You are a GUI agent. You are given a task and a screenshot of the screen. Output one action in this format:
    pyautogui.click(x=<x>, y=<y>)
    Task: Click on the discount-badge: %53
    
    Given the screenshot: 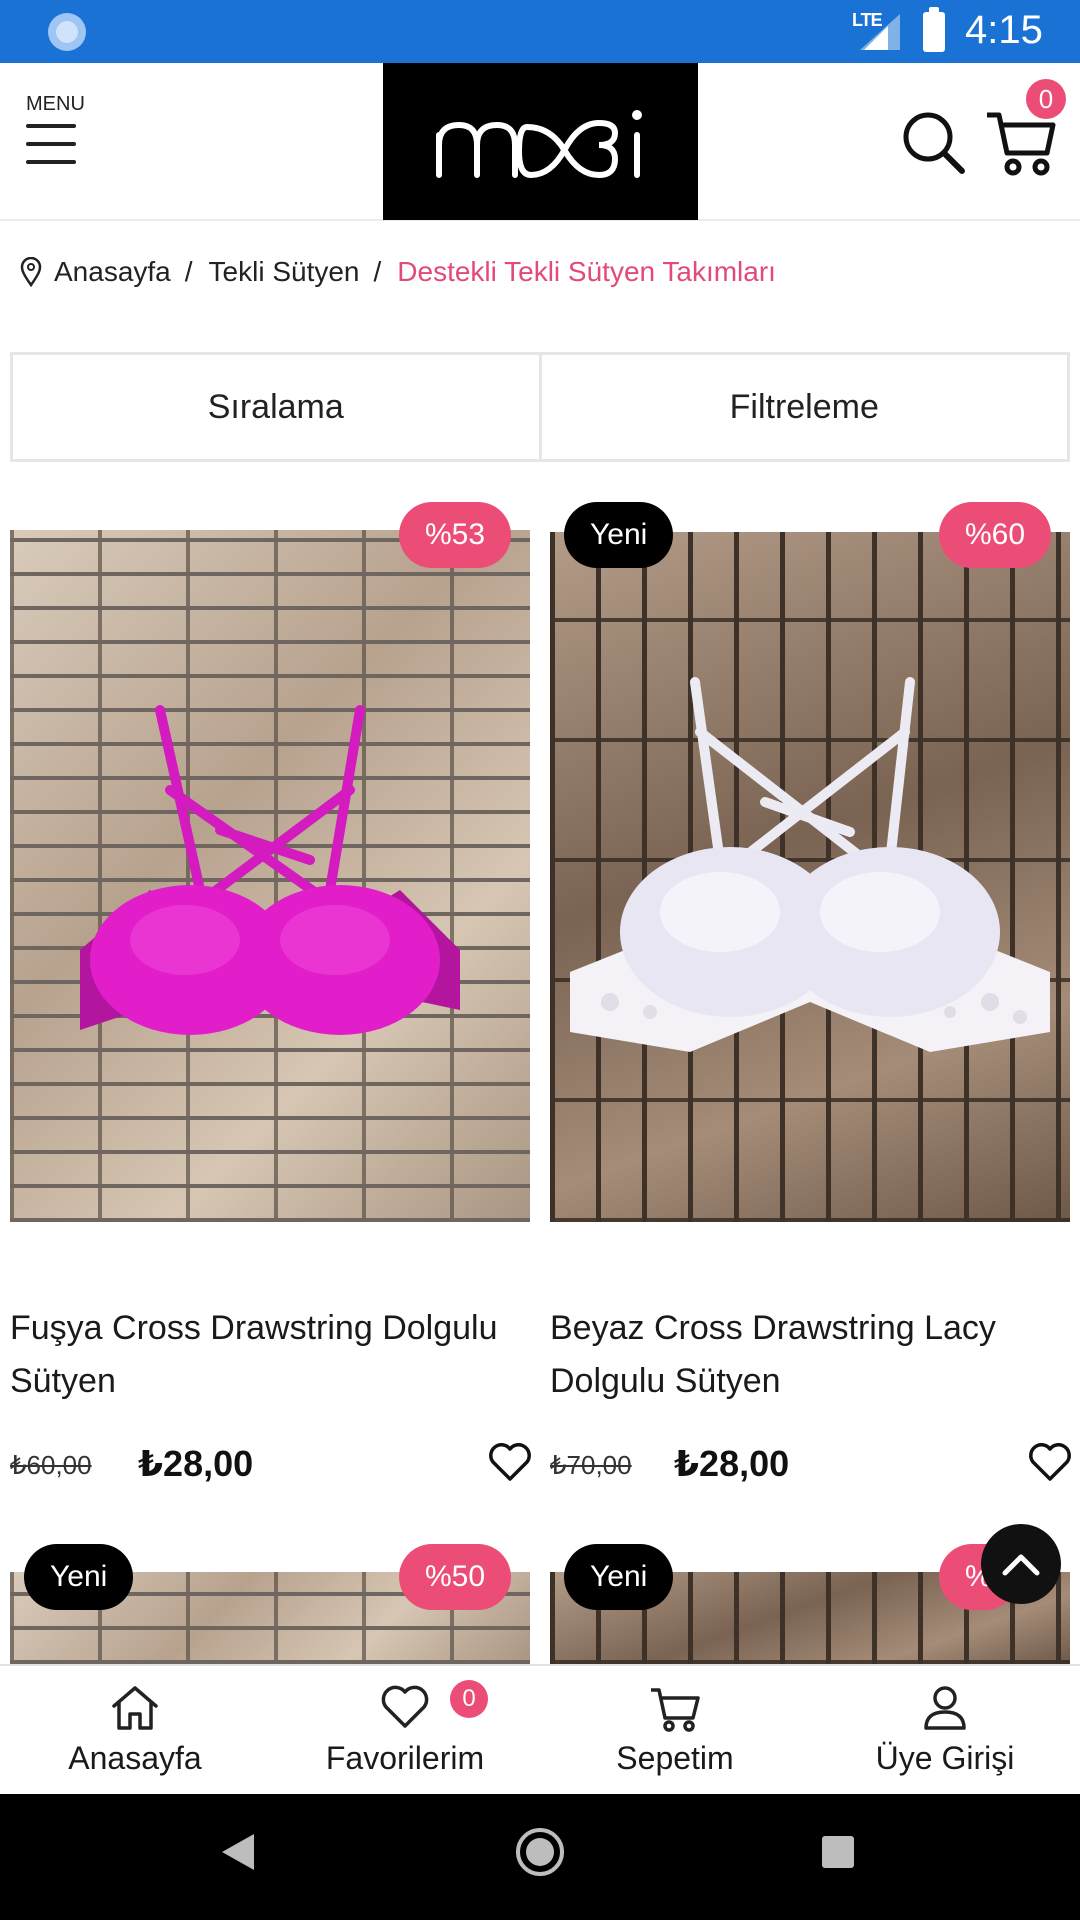 What is the action you would take?
    pyautogui.click(x=455, y=535)
    